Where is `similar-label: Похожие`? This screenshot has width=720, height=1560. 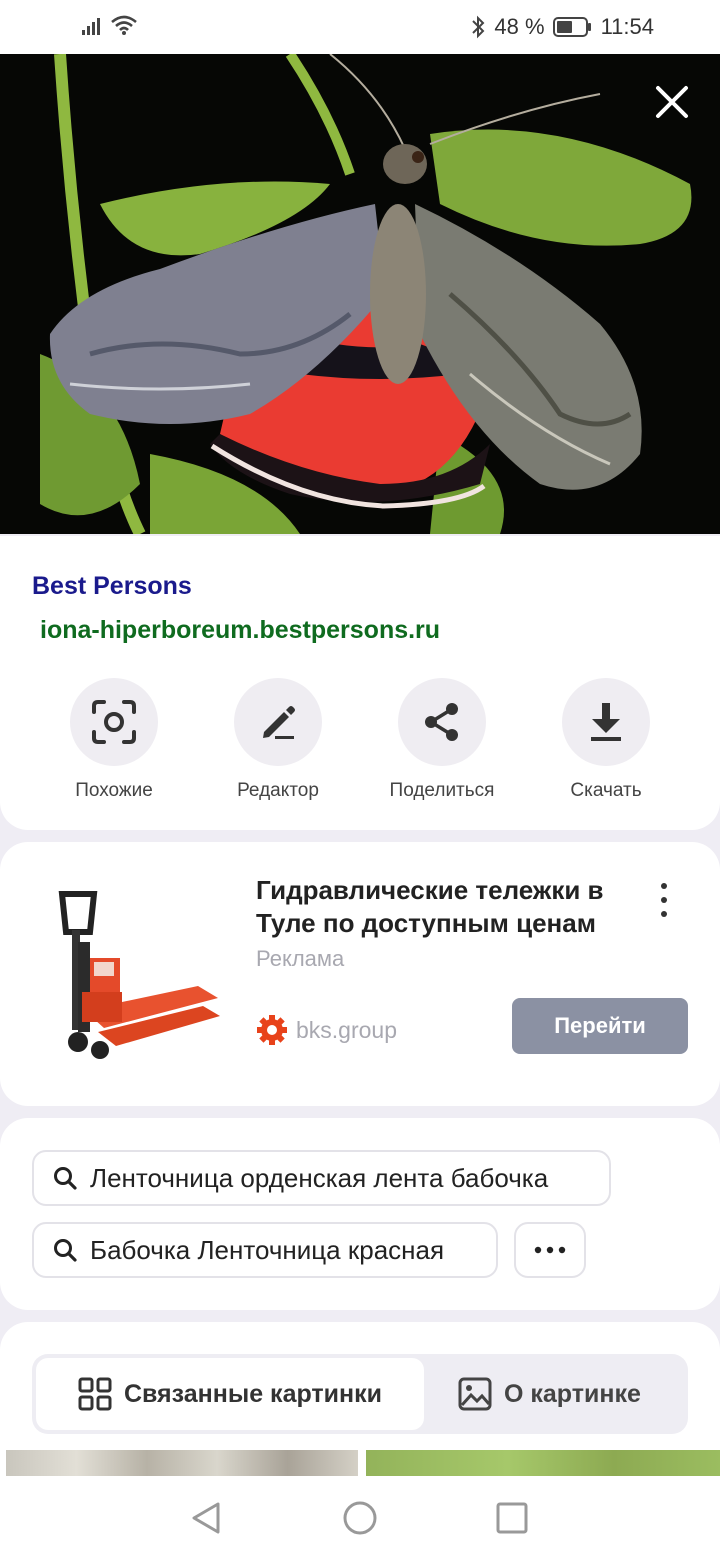 similar-label: Похожие is located at coordinates (114, 790).